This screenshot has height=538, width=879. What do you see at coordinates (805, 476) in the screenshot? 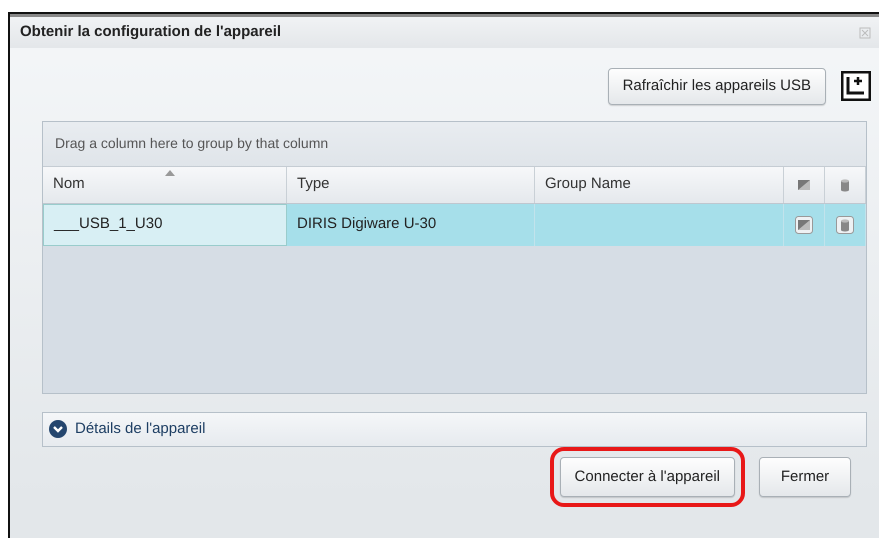
I see `close-button: Fermer` at bounding box center [805, 476].